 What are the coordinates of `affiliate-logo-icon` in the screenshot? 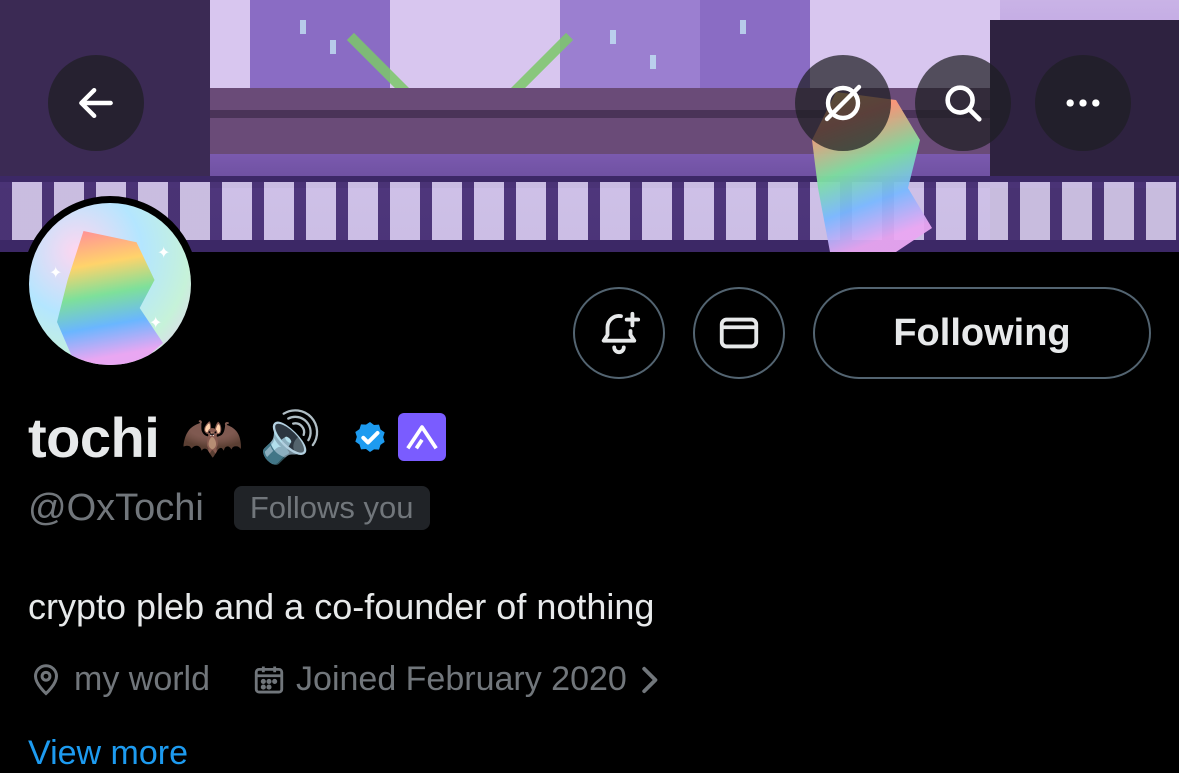 It's located at (421, 437).